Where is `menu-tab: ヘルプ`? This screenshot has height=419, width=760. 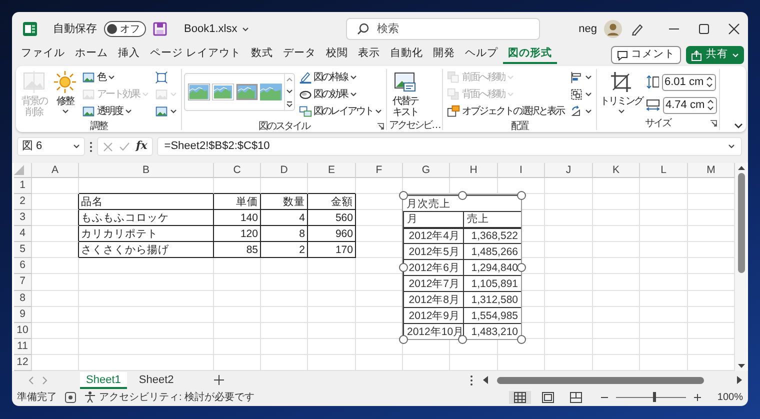 menu-tab: ヘルプ is located at coordinates (481, 55).